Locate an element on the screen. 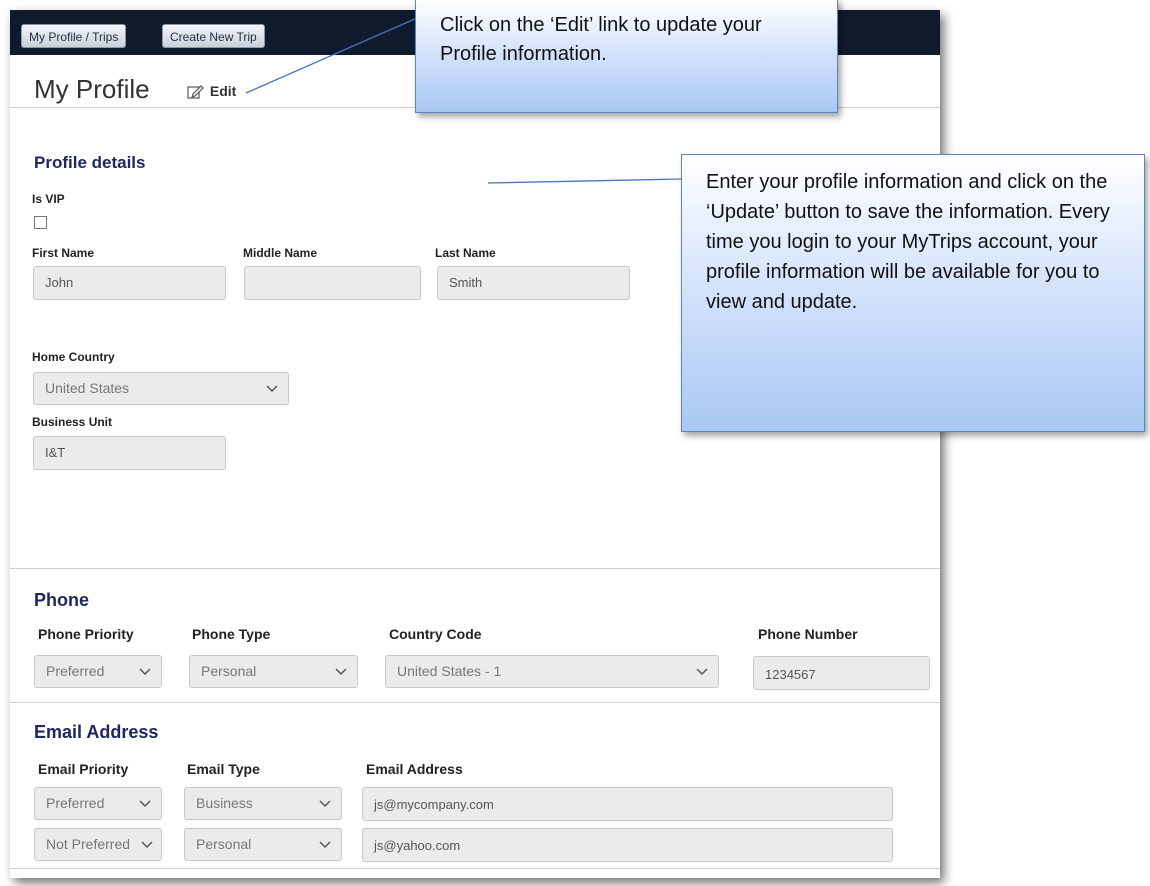 The width and height of the screenshot is (1150, 886). phone-priority-select: Preferred is located at coordinates (98, 671).